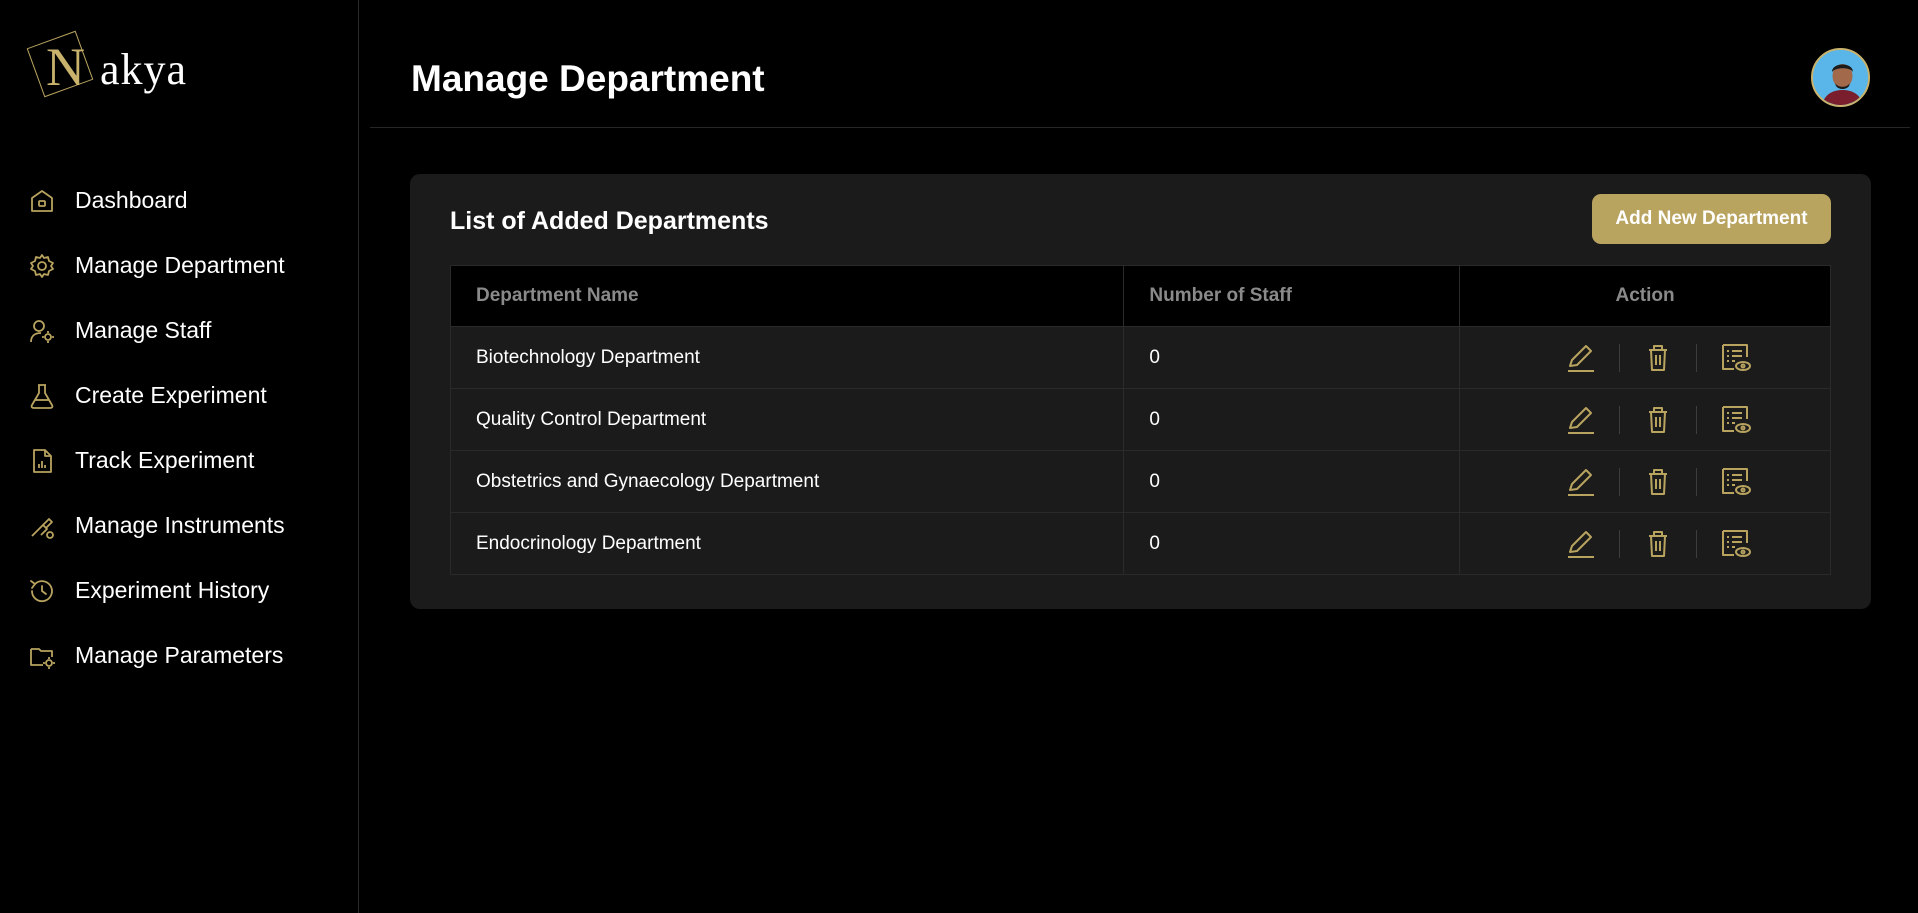  What do you see at coordinates (42, 461) in the screenshot?
I see `file-chart-icon` at bounding box center [42, 461].